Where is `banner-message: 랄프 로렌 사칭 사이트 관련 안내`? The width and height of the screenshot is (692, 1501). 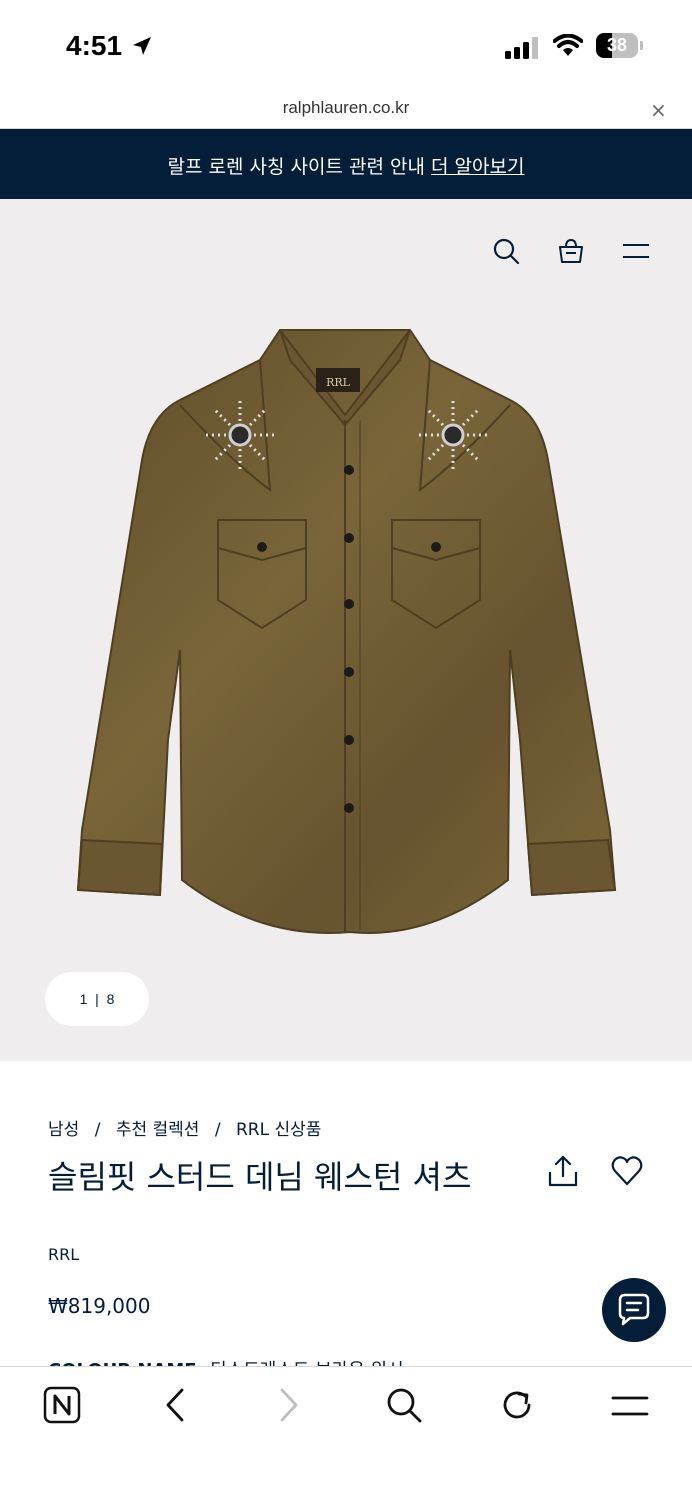 banner-message: 랄프 로렌 사칭 사이트 관련 안내 is located at coordinates (296, 167).